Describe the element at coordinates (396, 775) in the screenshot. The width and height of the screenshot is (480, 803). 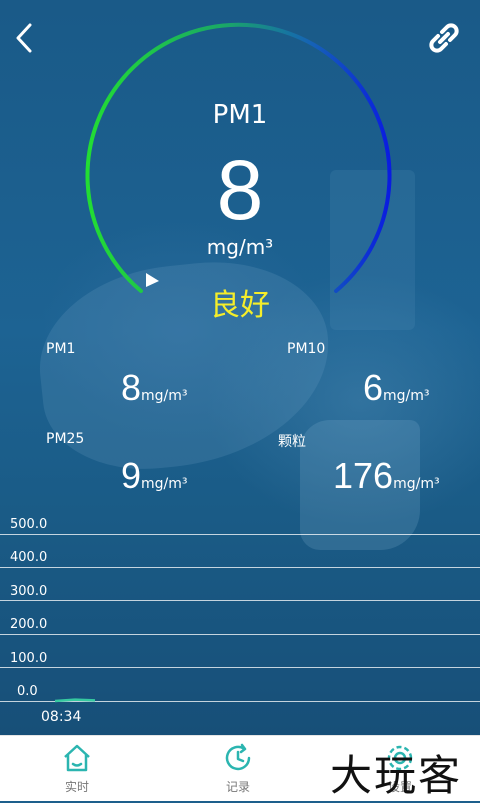
I see `watermark-logo: 大玩客` at that location.